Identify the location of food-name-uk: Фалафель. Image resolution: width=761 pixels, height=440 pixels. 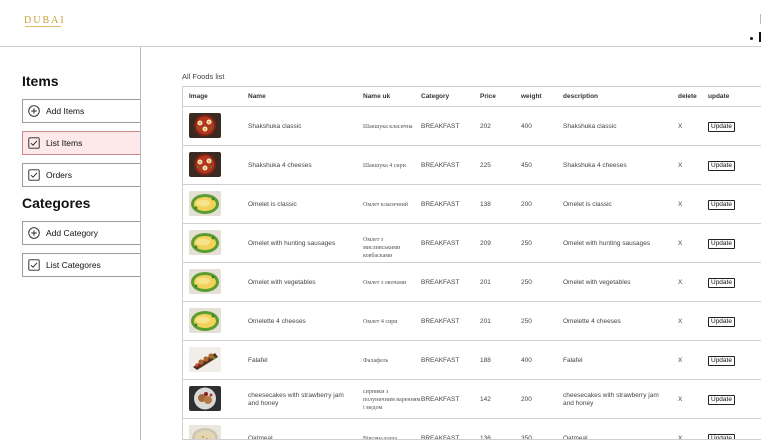
(376, 360).